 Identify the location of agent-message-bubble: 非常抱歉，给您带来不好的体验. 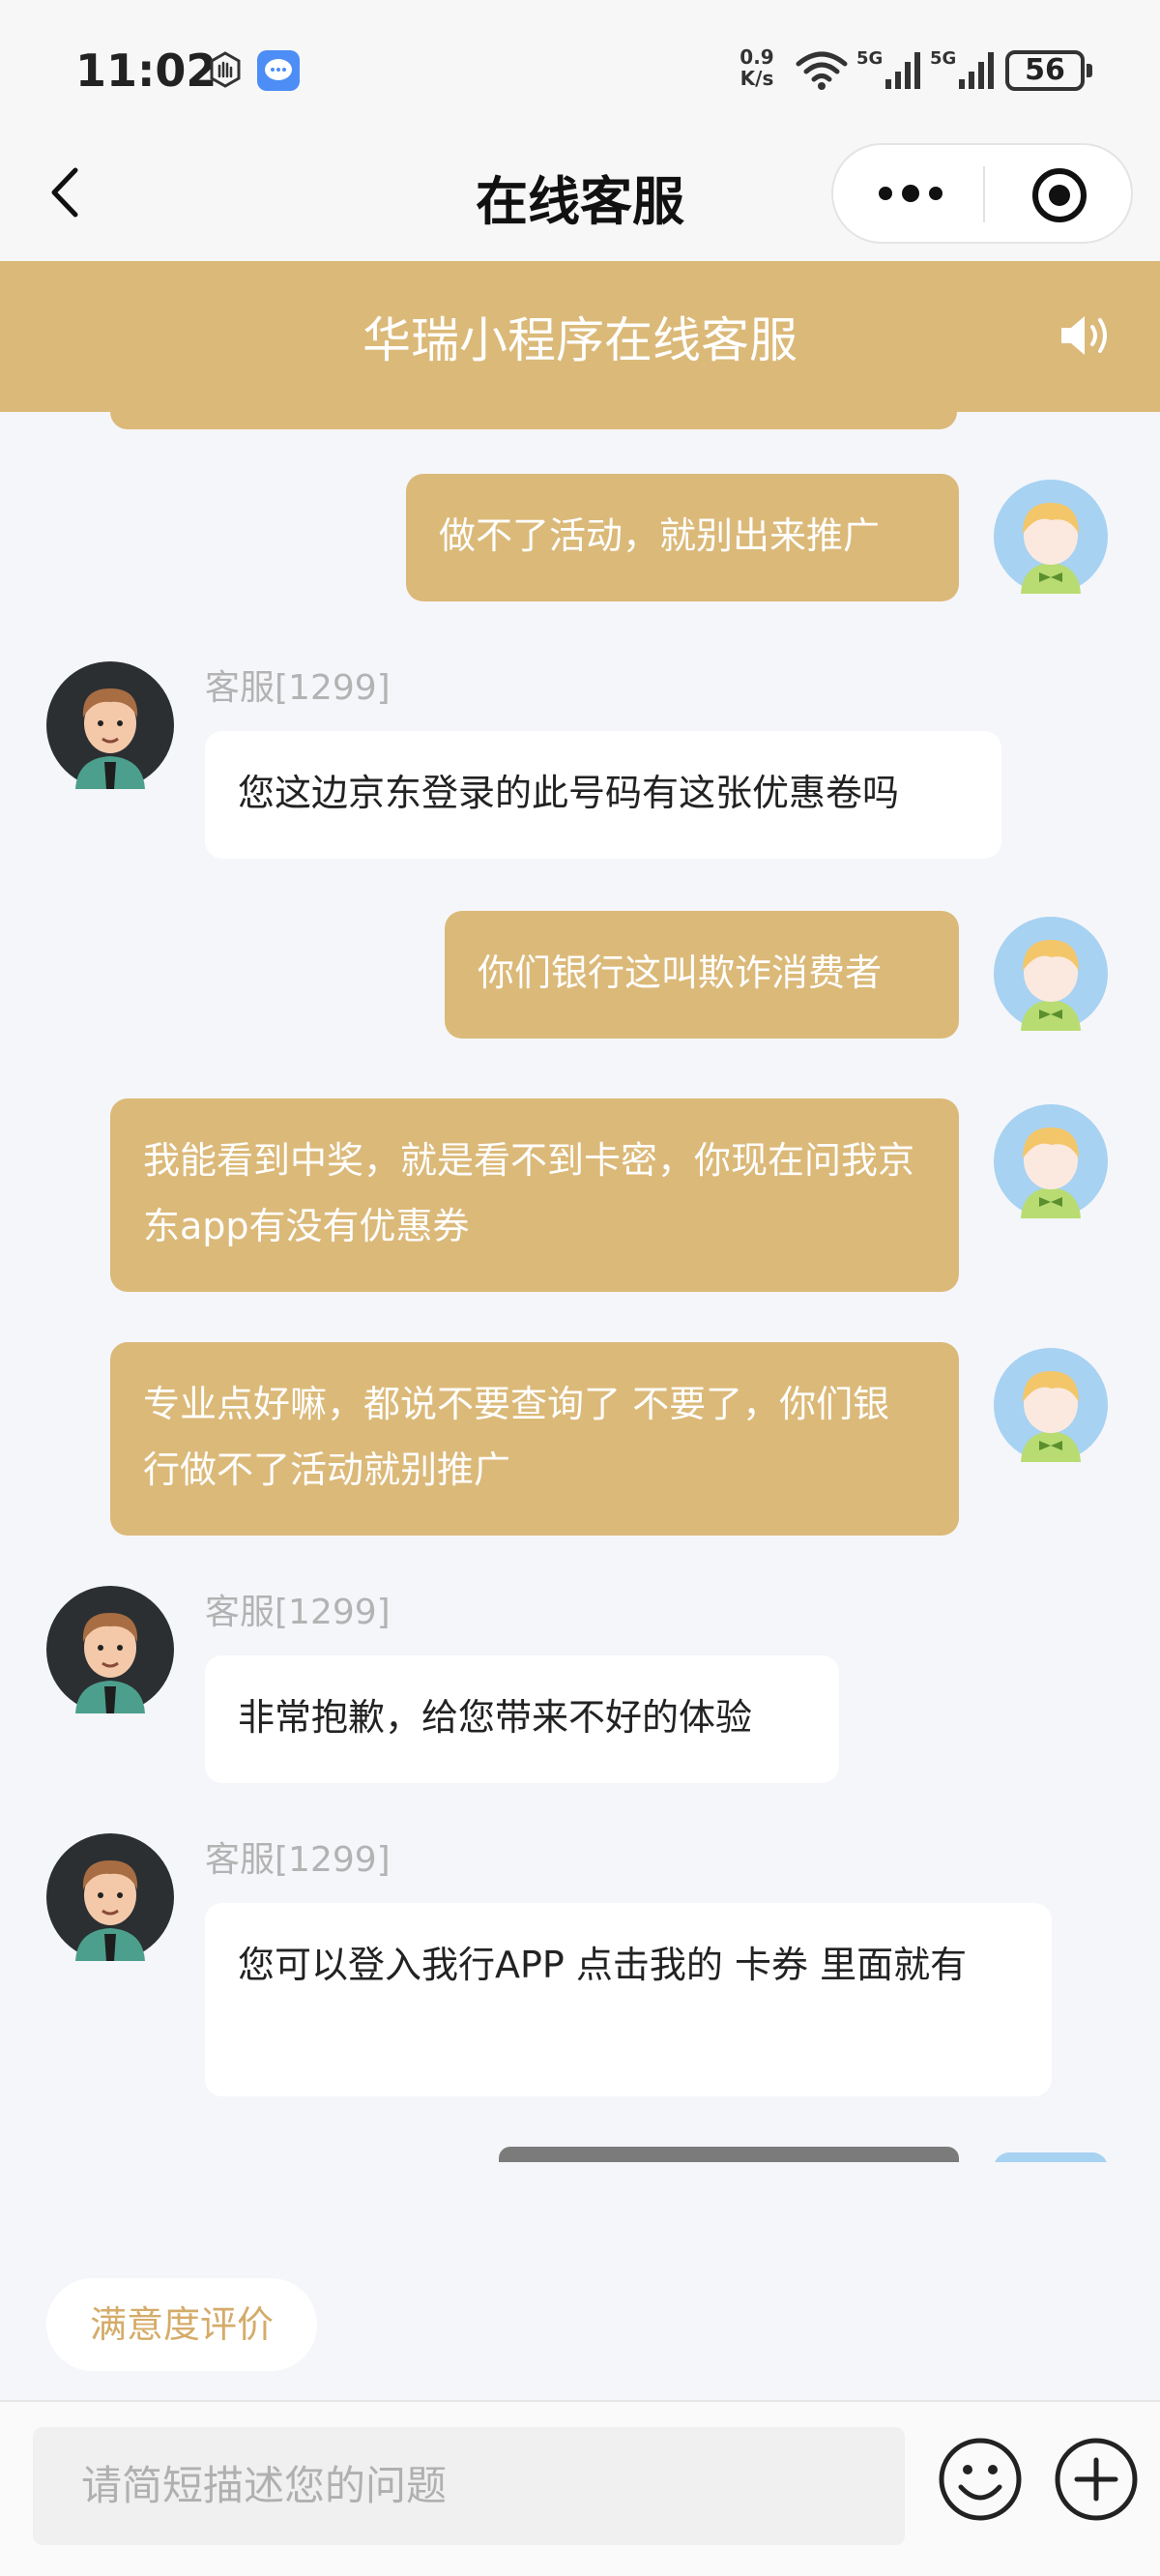
(522, 1719).